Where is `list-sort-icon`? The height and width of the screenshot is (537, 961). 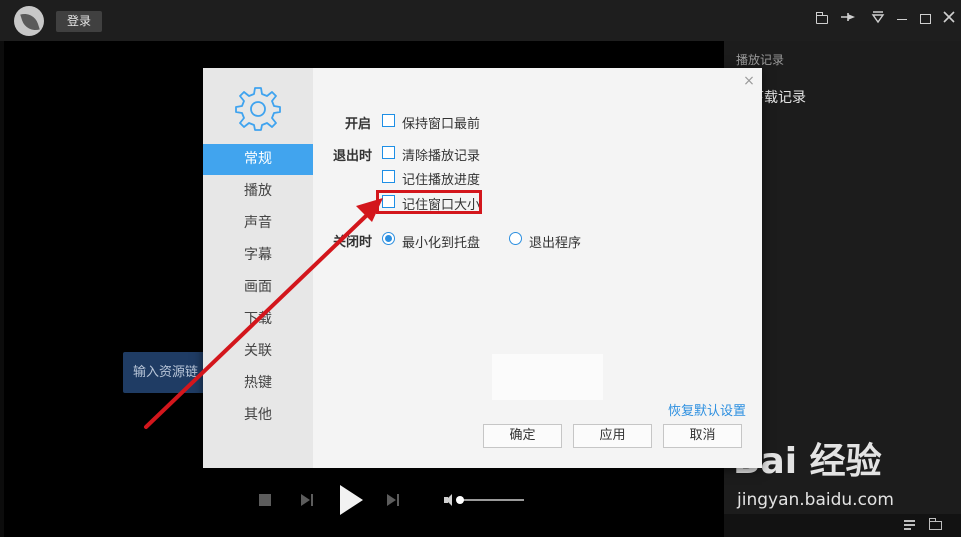 list-sort-icon is located at coordinates (911, 525).